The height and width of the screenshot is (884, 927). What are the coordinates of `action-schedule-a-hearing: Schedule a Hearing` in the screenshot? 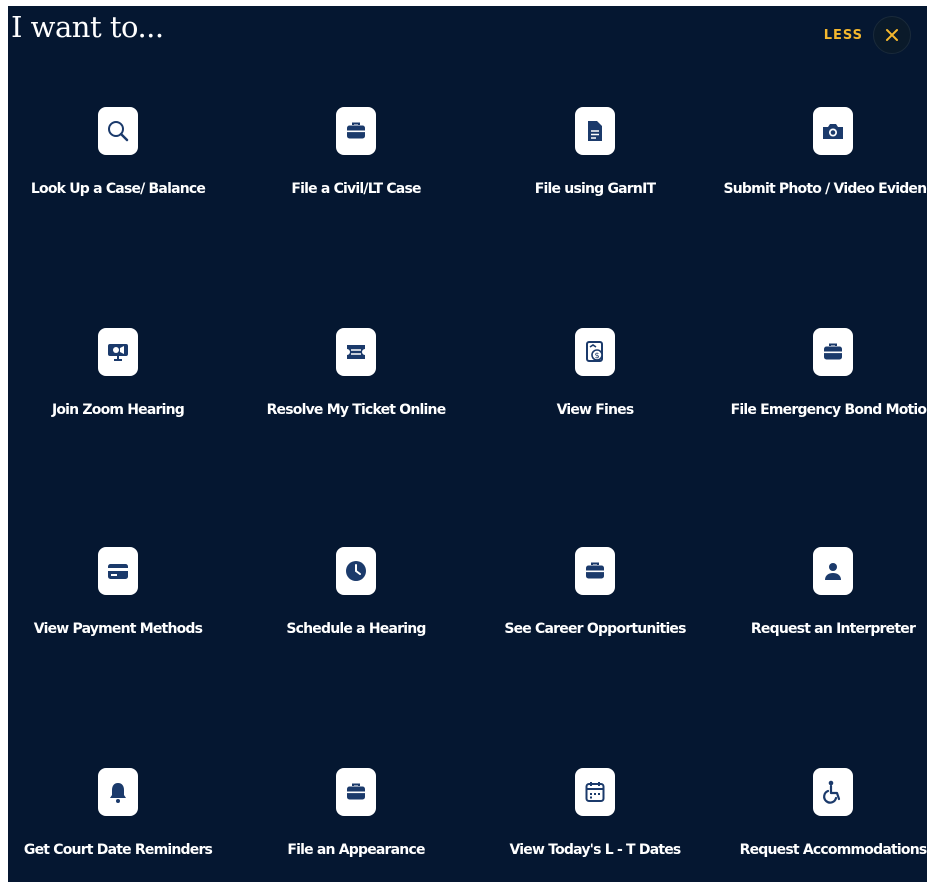 It's located at (356, 602).